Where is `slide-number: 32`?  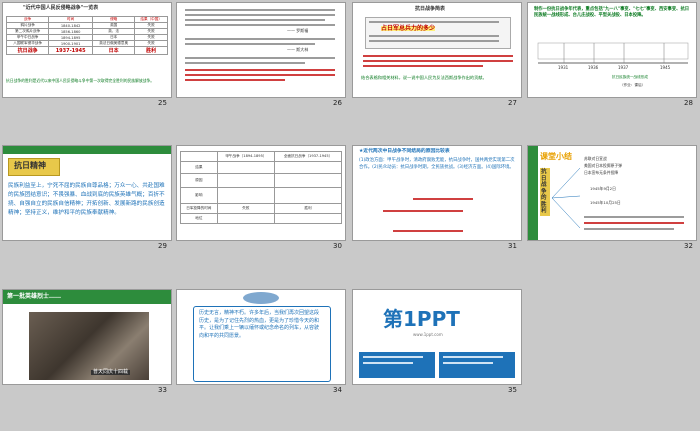 slide-number: 32 is located at coordinates (688, 246).